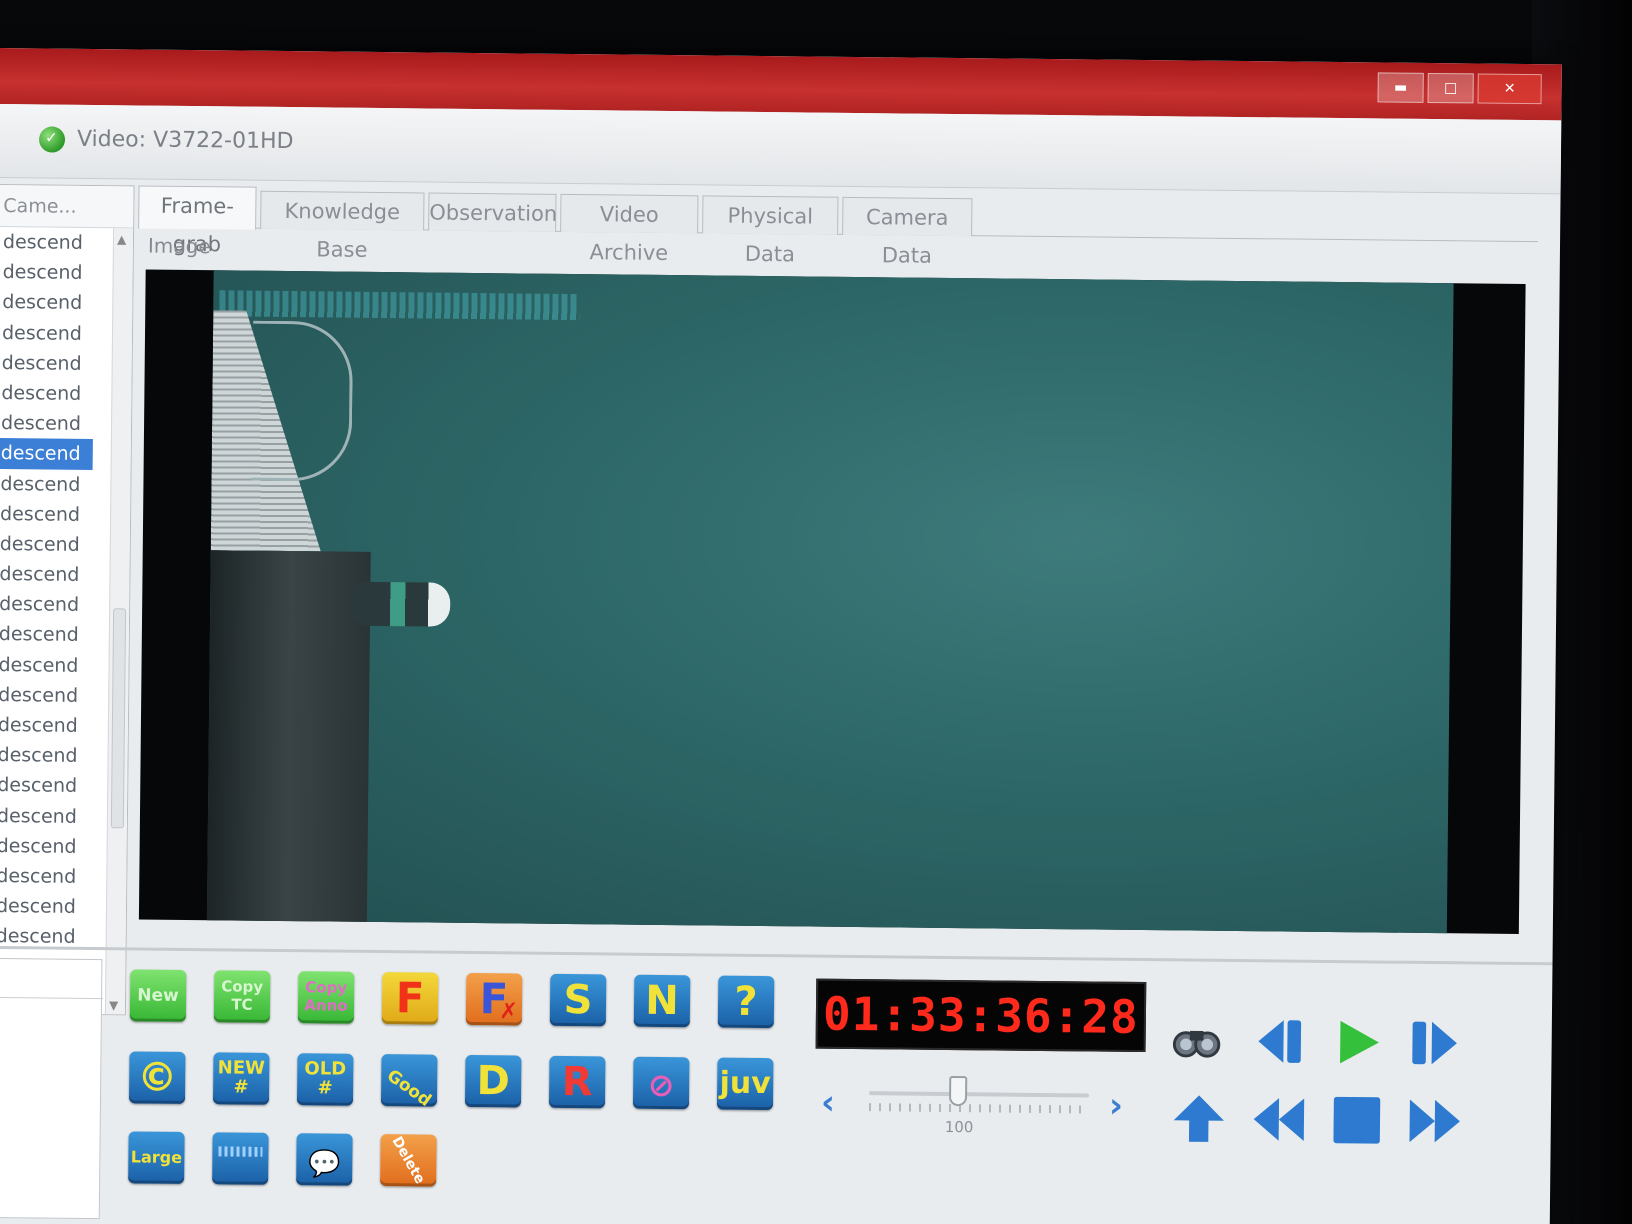  What do you see at coordinates (781, 149) in the screenshot?
I see `video-header: Video: V3722-01HD` at bounding box center [781, 149].